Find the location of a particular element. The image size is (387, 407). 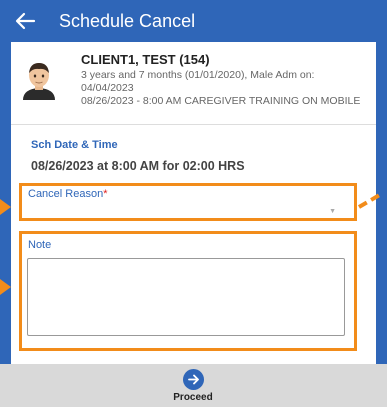

arrow-right-circle-icon is located at coordinates (193, 379).